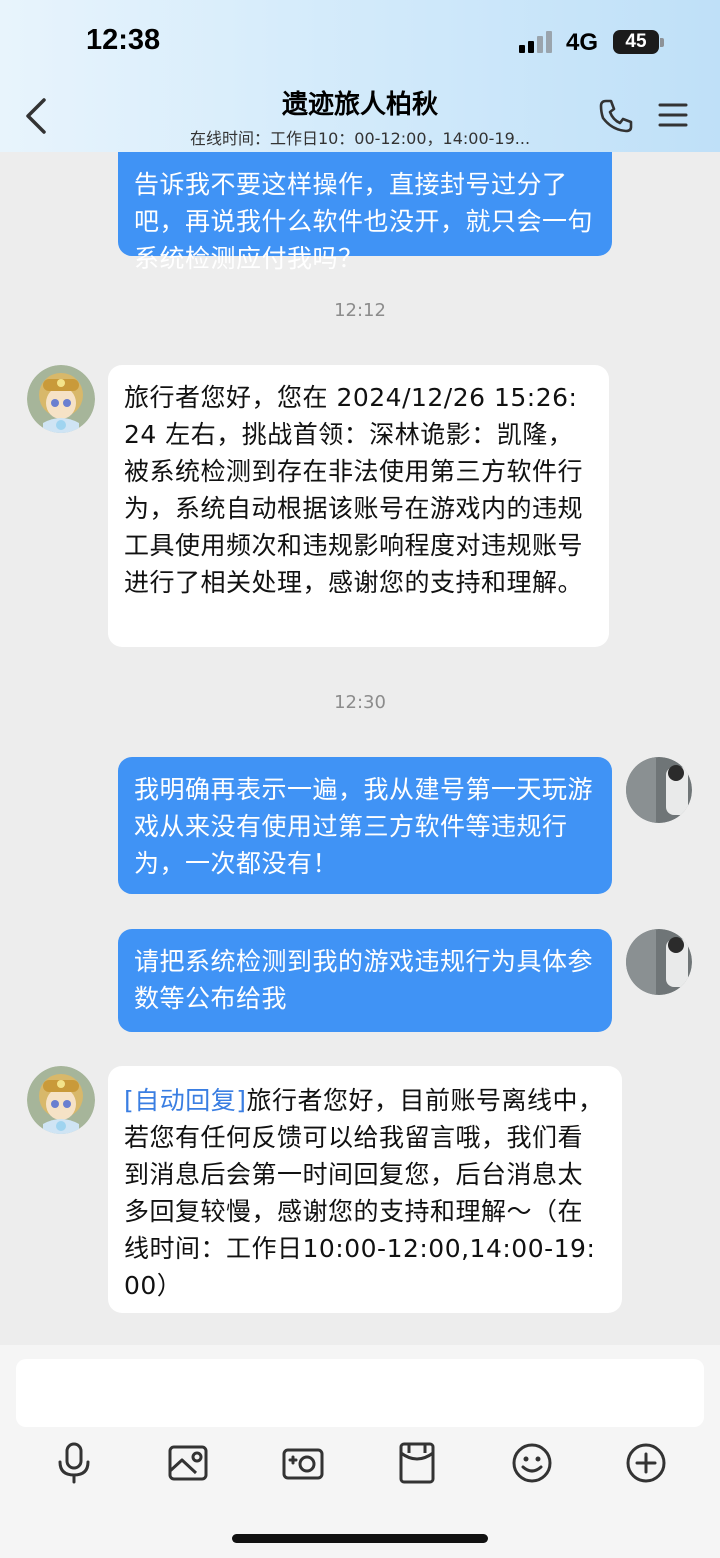 This screenshot has height=1558, width=720. I want to click on battery-nub, so click(662, 42).